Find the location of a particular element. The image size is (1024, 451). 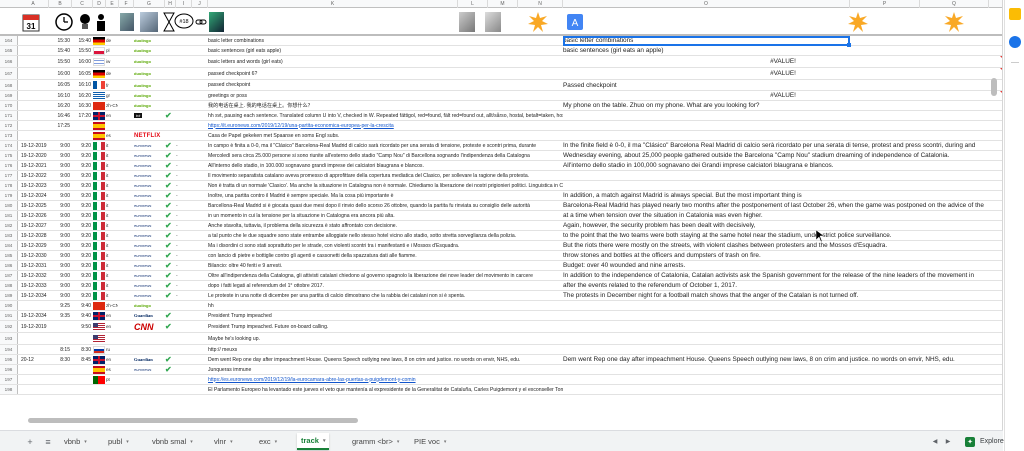

end-time-cell: 9:40 is located at coordinates (82, 305).